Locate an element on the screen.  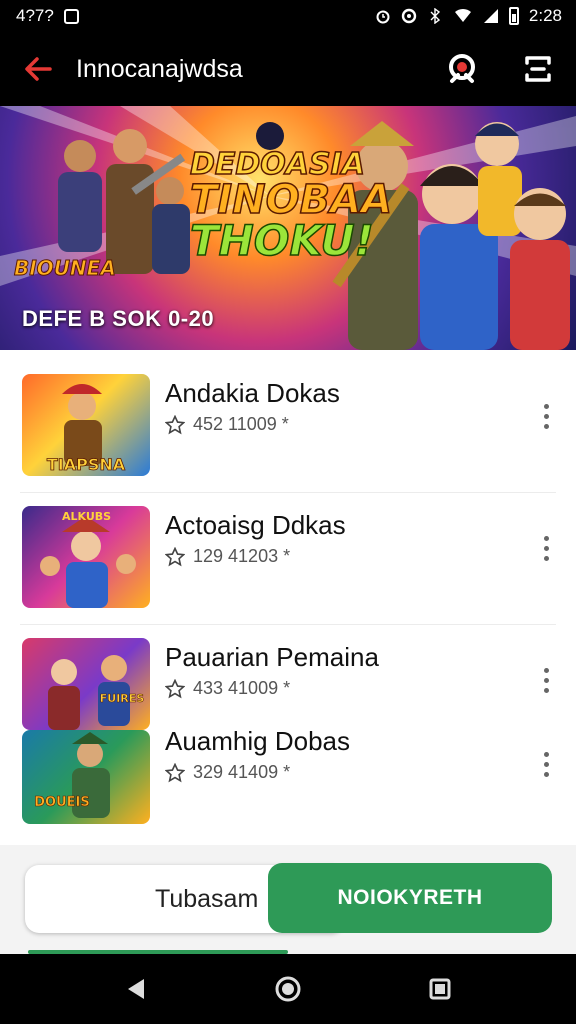
list-item-meta: 433 41009 * is located at coordinates (227, 688).